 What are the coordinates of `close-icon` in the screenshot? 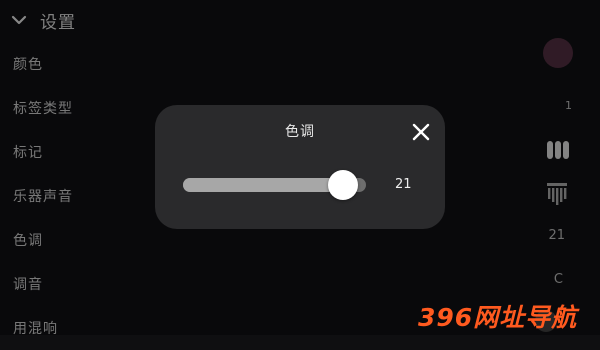 It's located at (421, 132).